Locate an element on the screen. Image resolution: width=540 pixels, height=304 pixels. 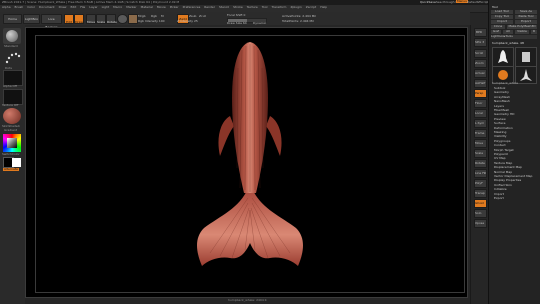
section-initialize: Initialize is located at coordinates (500, 189).